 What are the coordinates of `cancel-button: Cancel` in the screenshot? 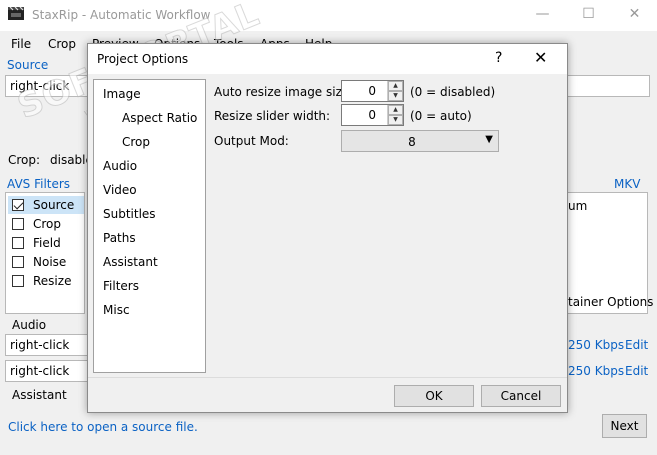 It's located at (521, 396).